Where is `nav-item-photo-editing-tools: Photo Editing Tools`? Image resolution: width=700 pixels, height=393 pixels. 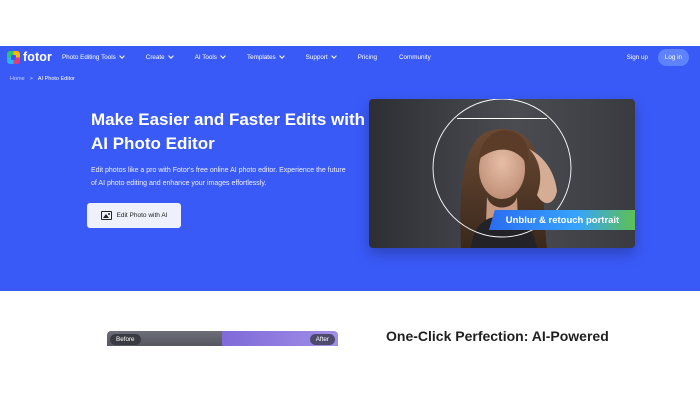 nav-item-photo-editing-tools: Photo Editing Tools is located at coordinates (93, 57).